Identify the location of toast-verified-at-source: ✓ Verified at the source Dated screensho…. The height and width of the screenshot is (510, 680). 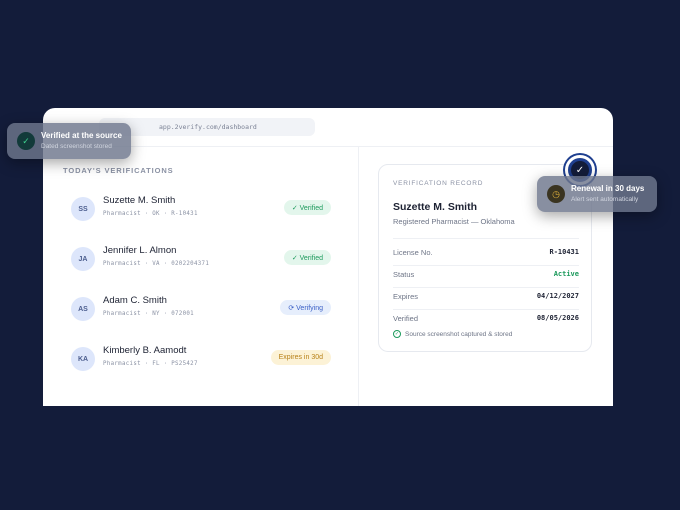
(69, 141).